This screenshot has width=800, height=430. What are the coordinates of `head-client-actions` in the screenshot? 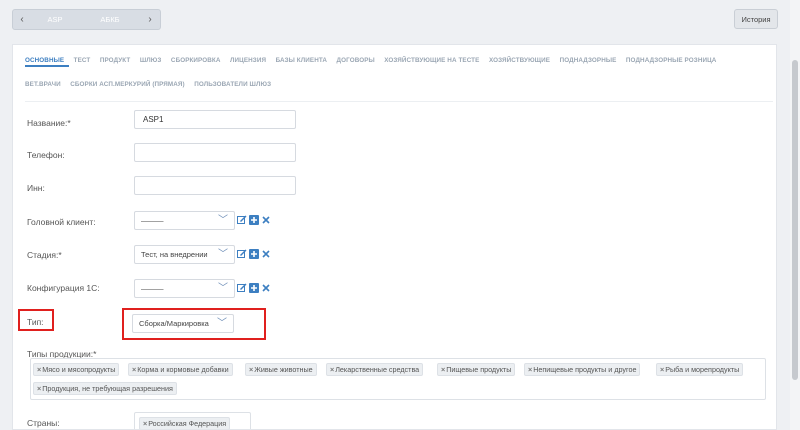 It's located at (254, 220).